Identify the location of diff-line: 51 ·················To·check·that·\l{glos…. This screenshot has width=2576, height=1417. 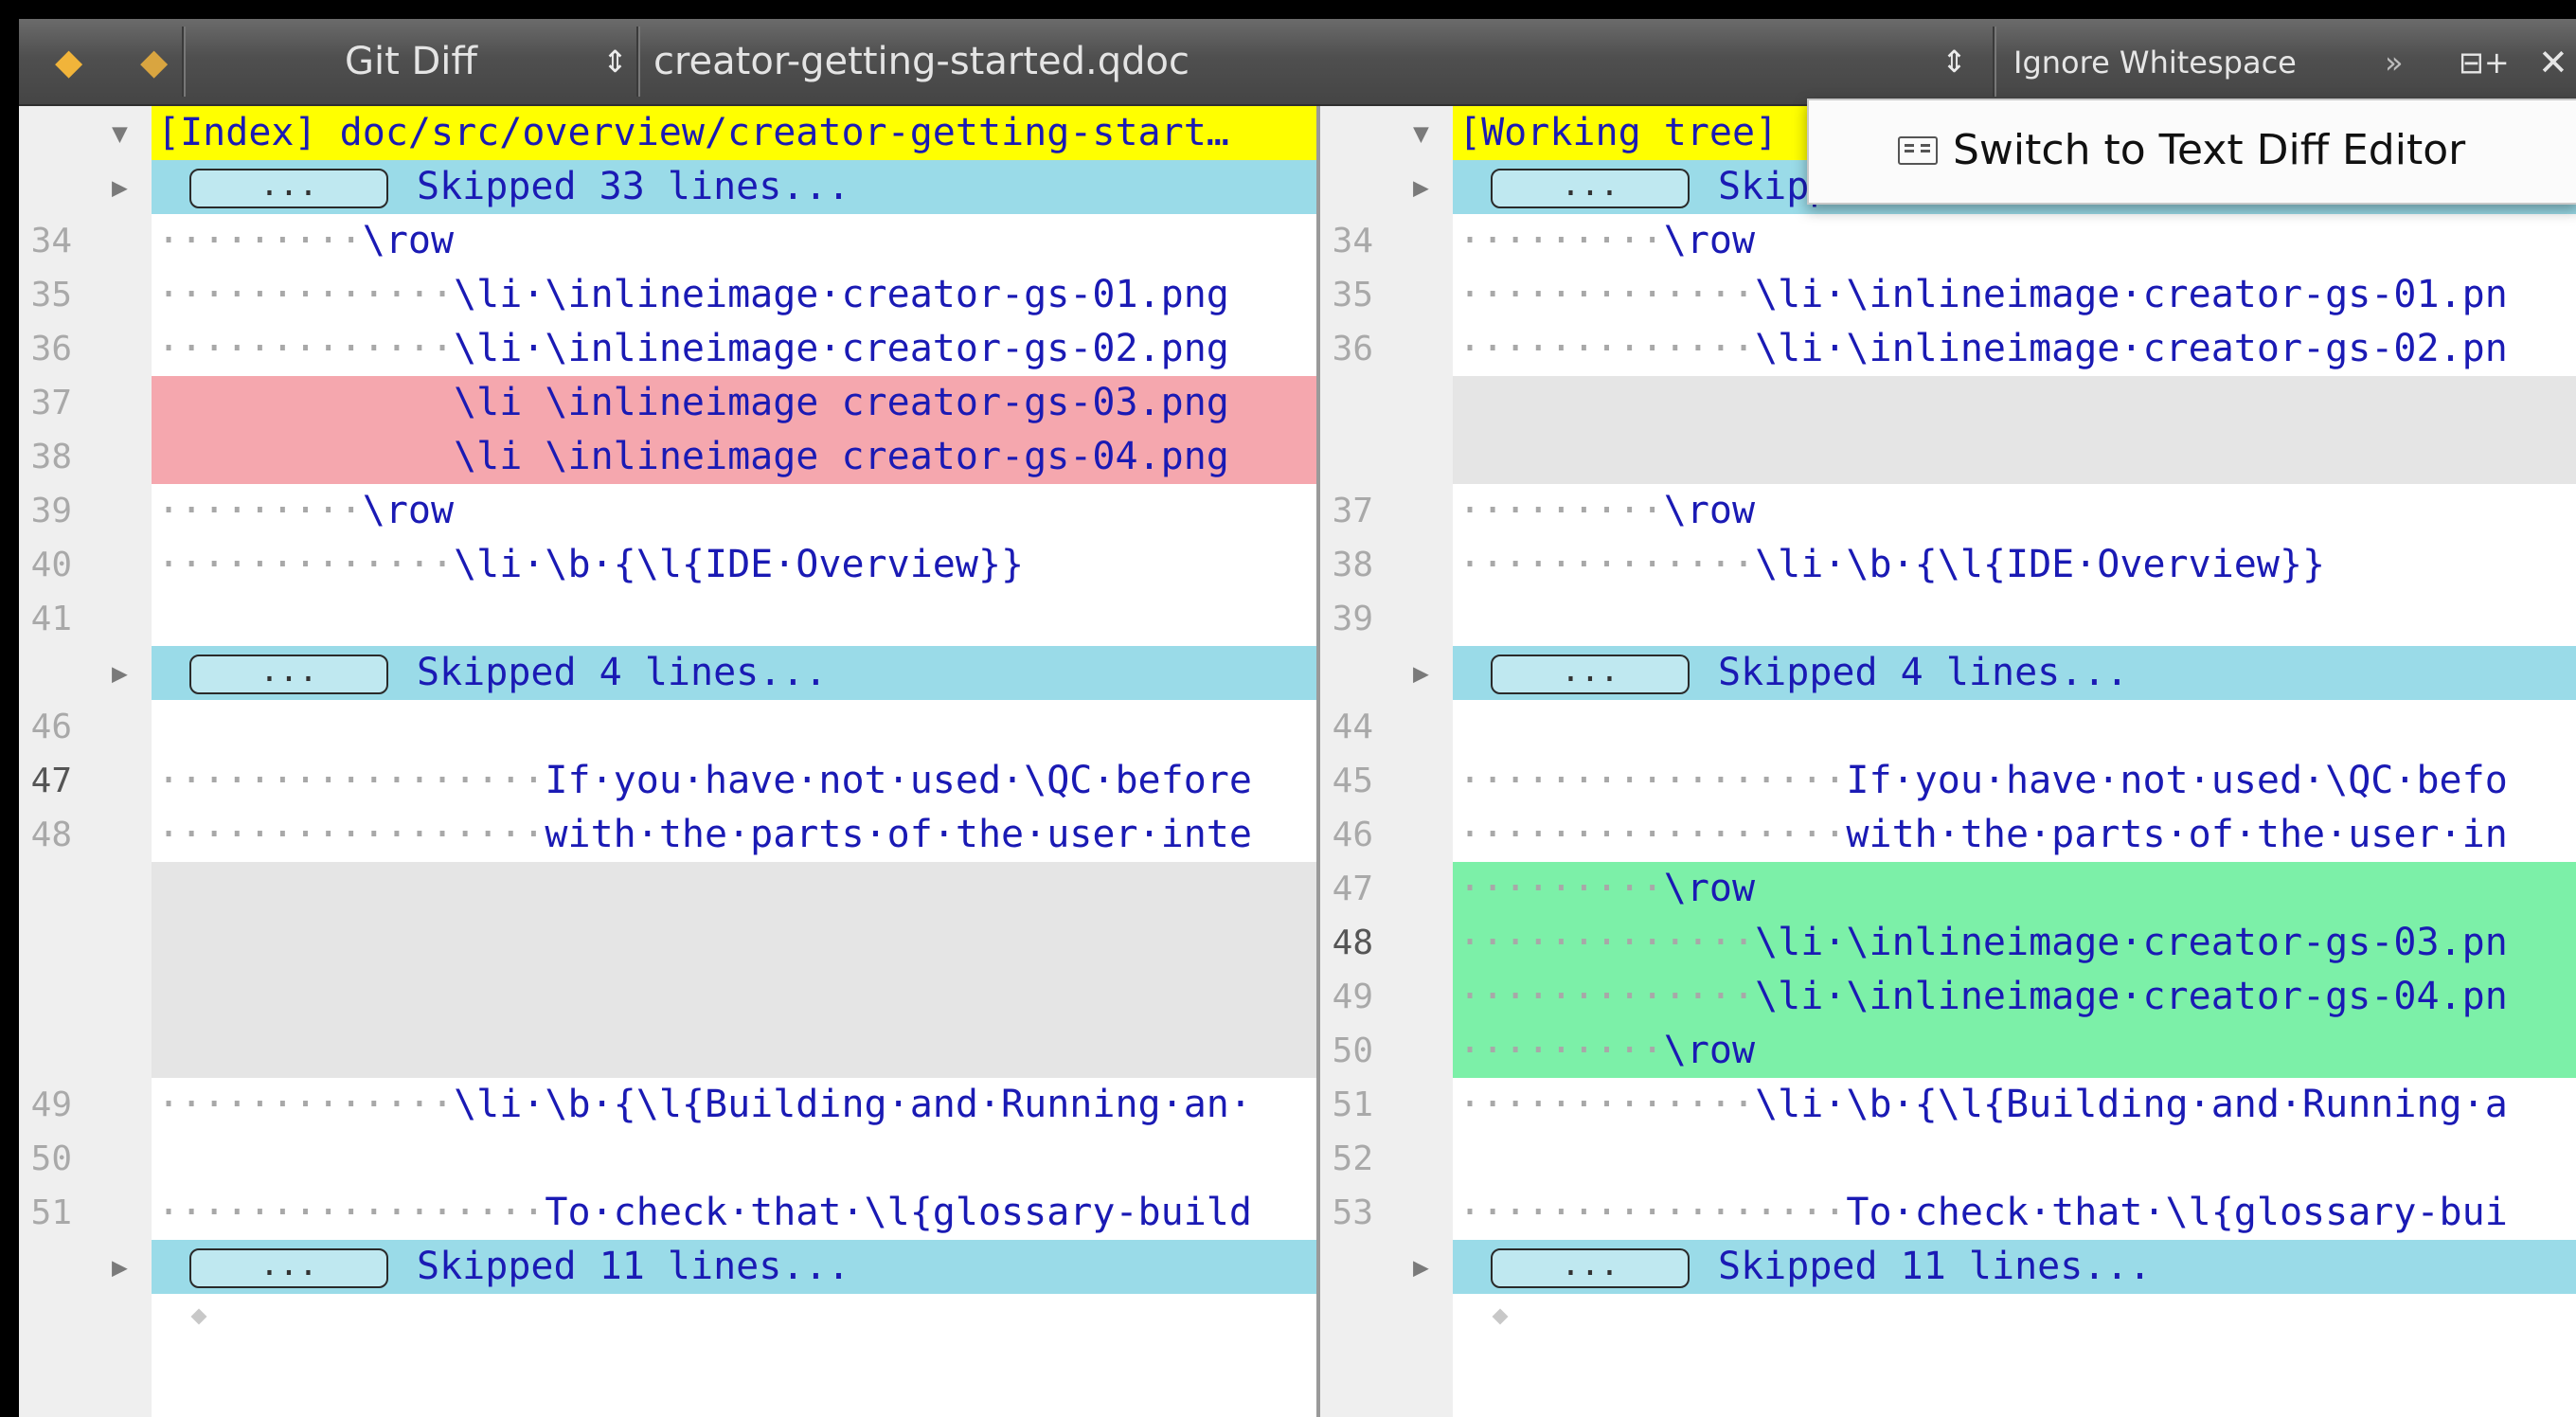
(667, 1213).